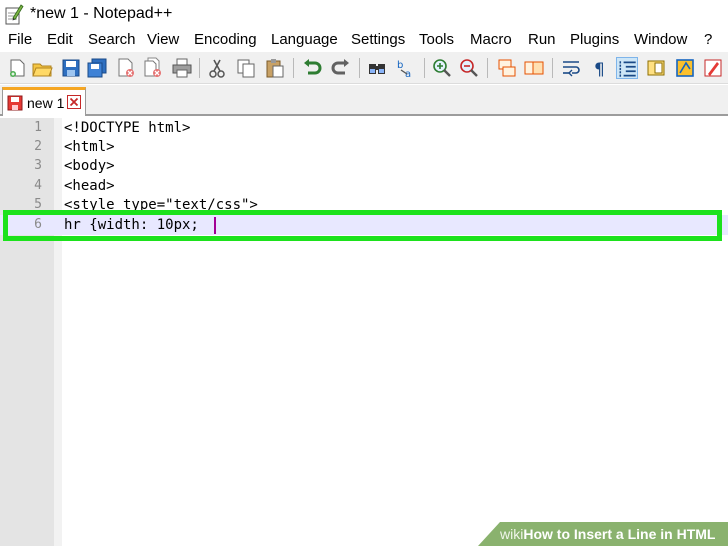  I want to click on title-bar: *new 1 - Notepad++, so click(364, 14).